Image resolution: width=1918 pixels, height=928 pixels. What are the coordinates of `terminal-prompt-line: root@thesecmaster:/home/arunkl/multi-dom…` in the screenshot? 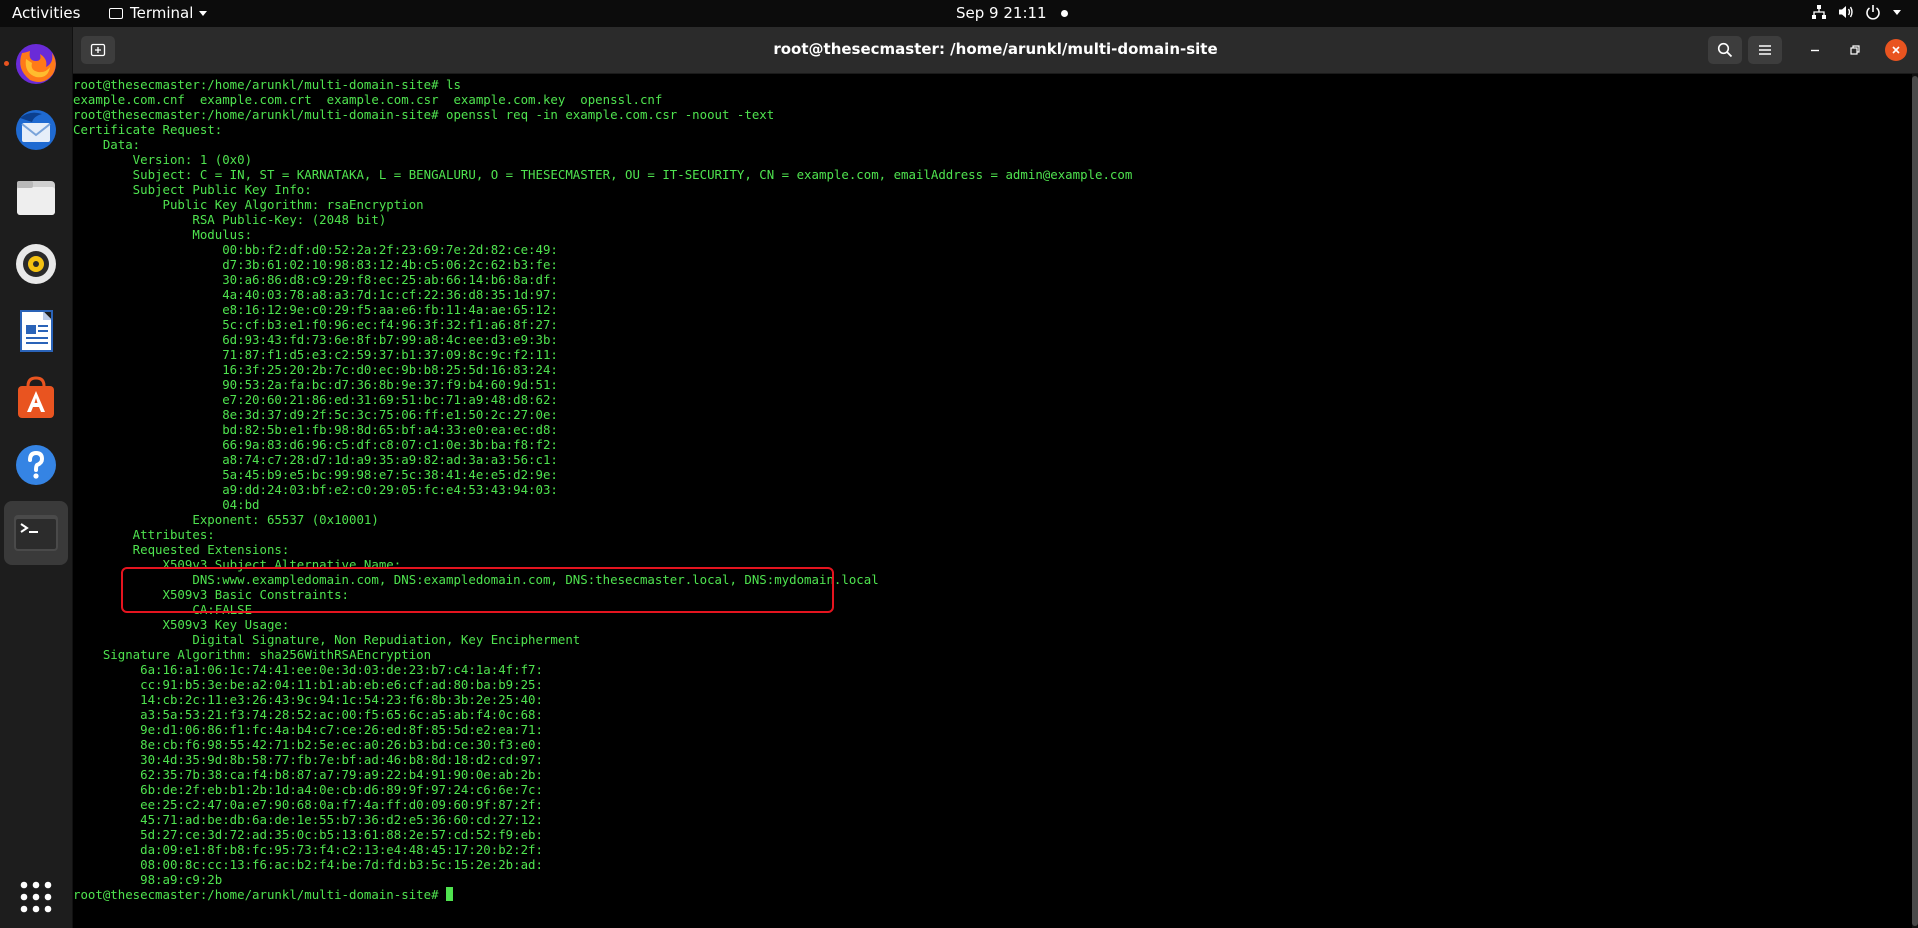 It's located at (602, 894).